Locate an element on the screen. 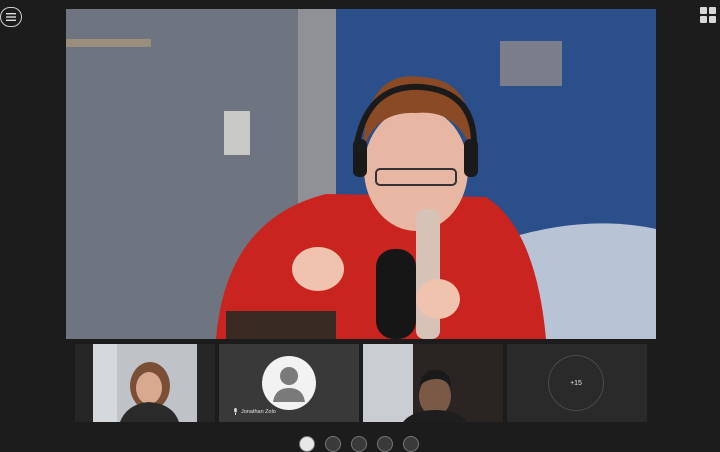  person-avatar-icon is located at coordinates (289, 383).